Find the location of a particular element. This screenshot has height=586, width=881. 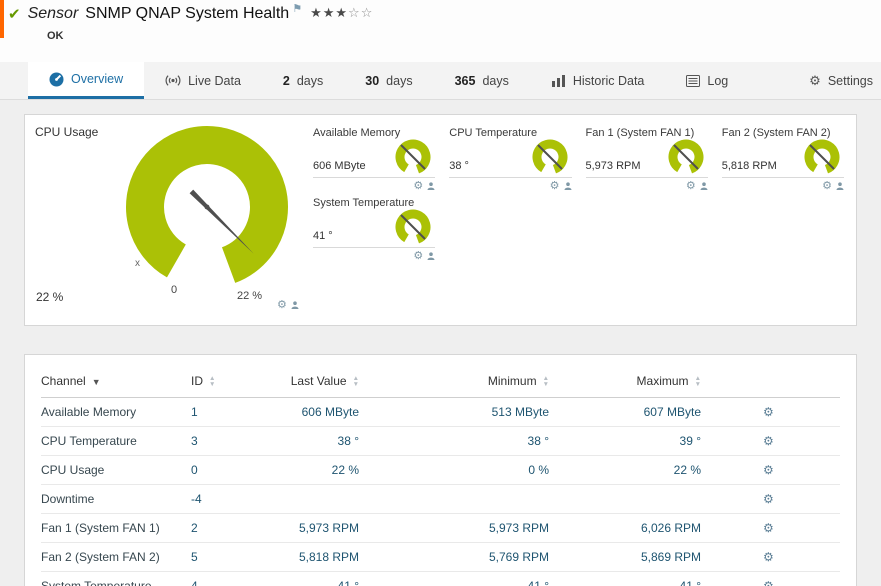

gauge-title: System Temperature is located at coordinates (364, 203).